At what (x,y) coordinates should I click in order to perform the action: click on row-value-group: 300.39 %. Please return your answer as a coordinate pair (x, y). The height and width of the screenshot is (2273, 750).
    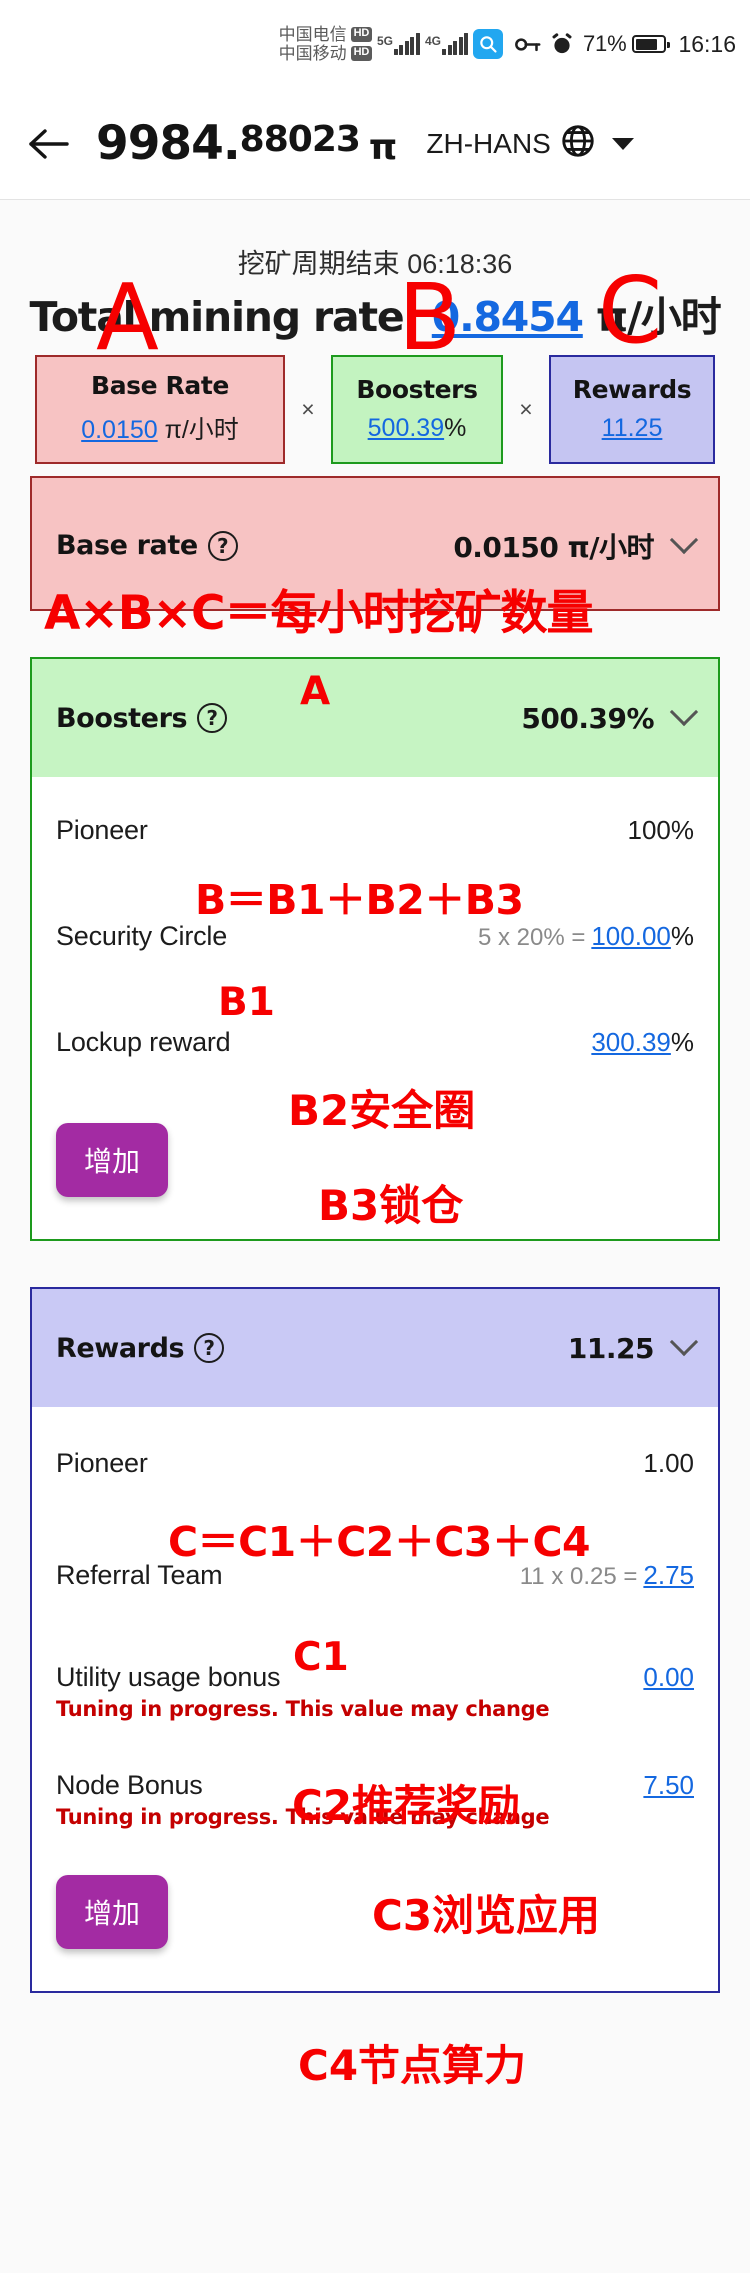
    Looking at the image, I should click on (642, 1042).